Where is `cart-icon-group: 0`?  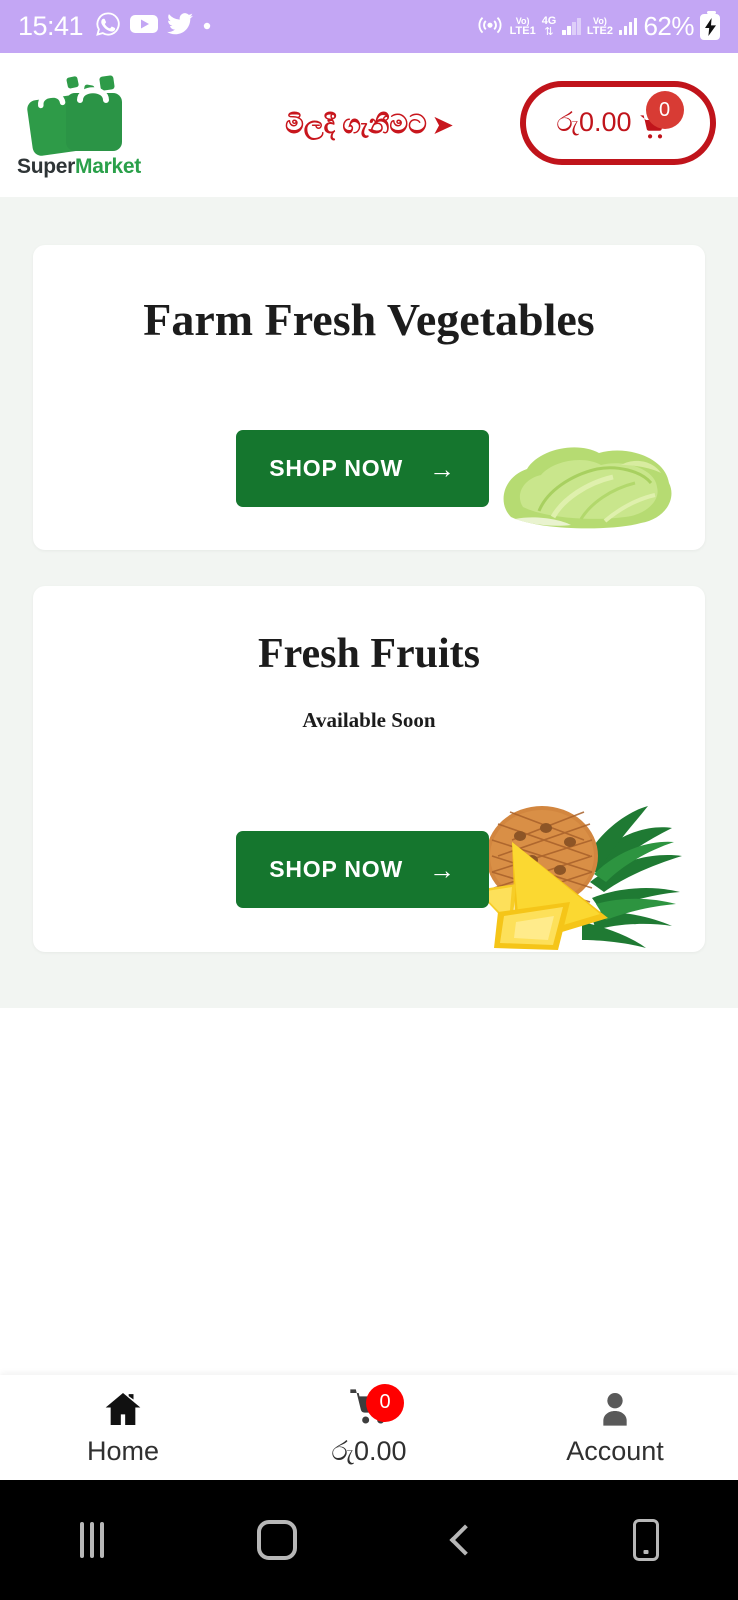
cart-icon-group: 0 is located at coordinates (376, 1406).